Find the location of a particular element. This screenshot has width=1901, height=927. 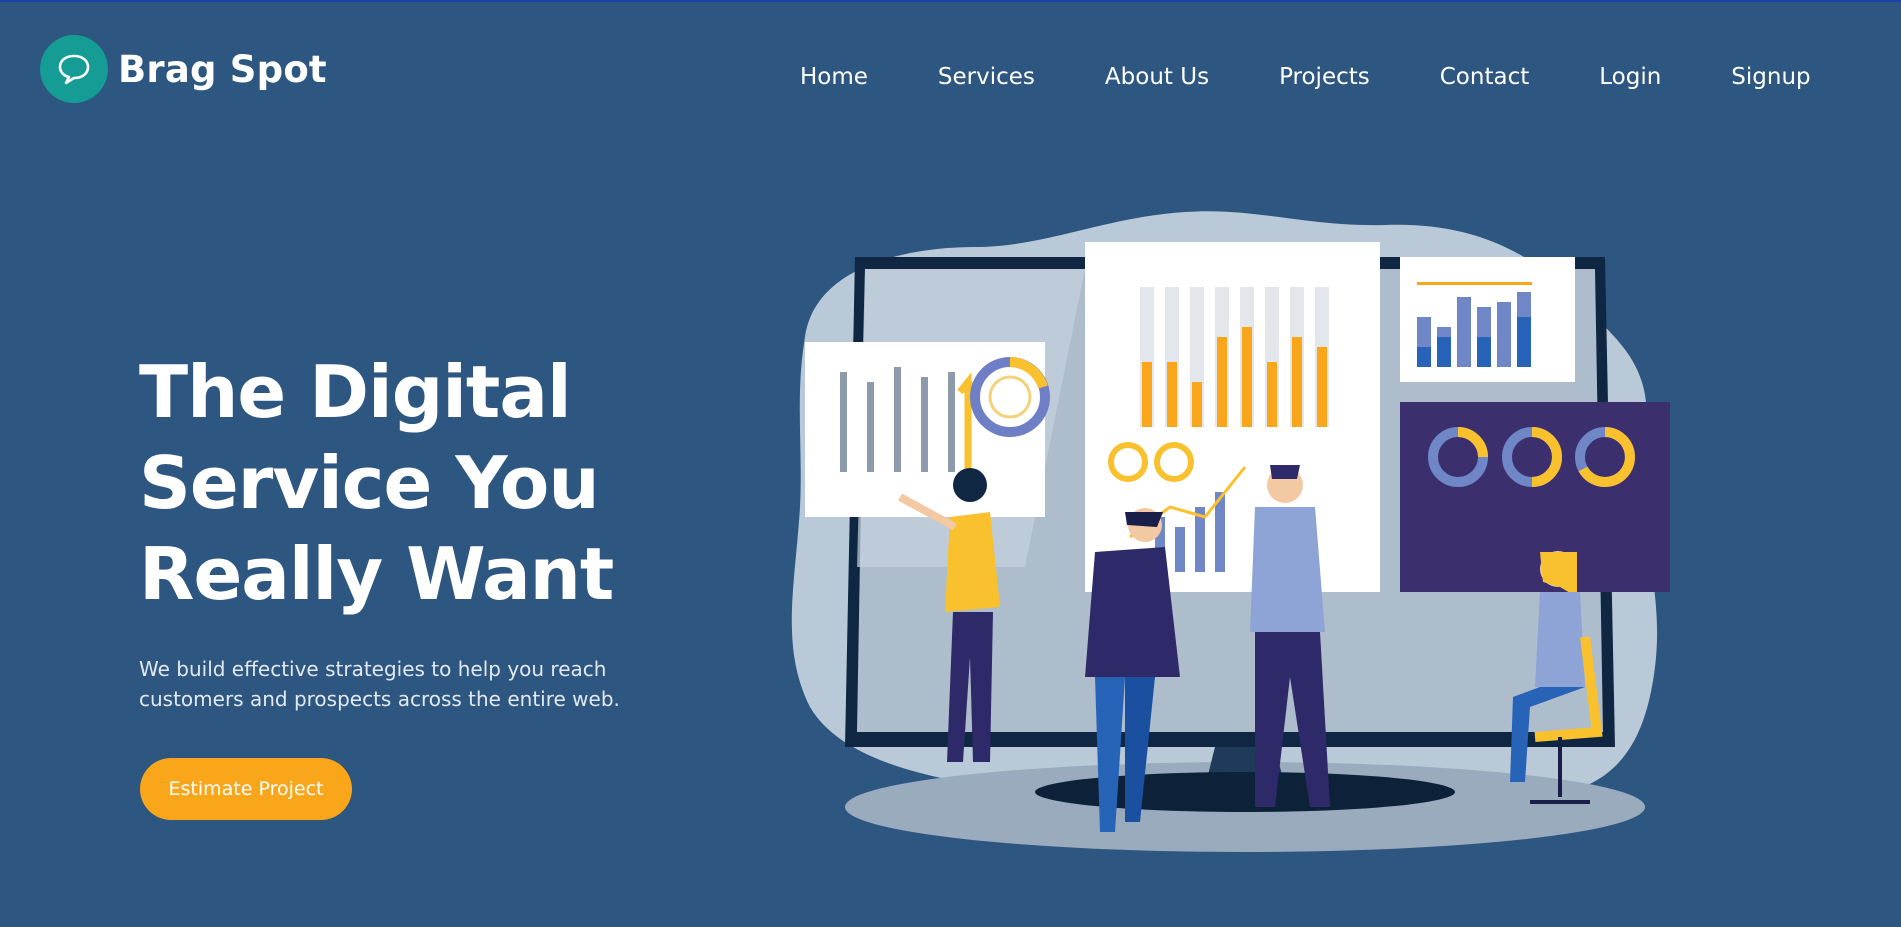

nav-home: Home is located at coordinates (834, 77).